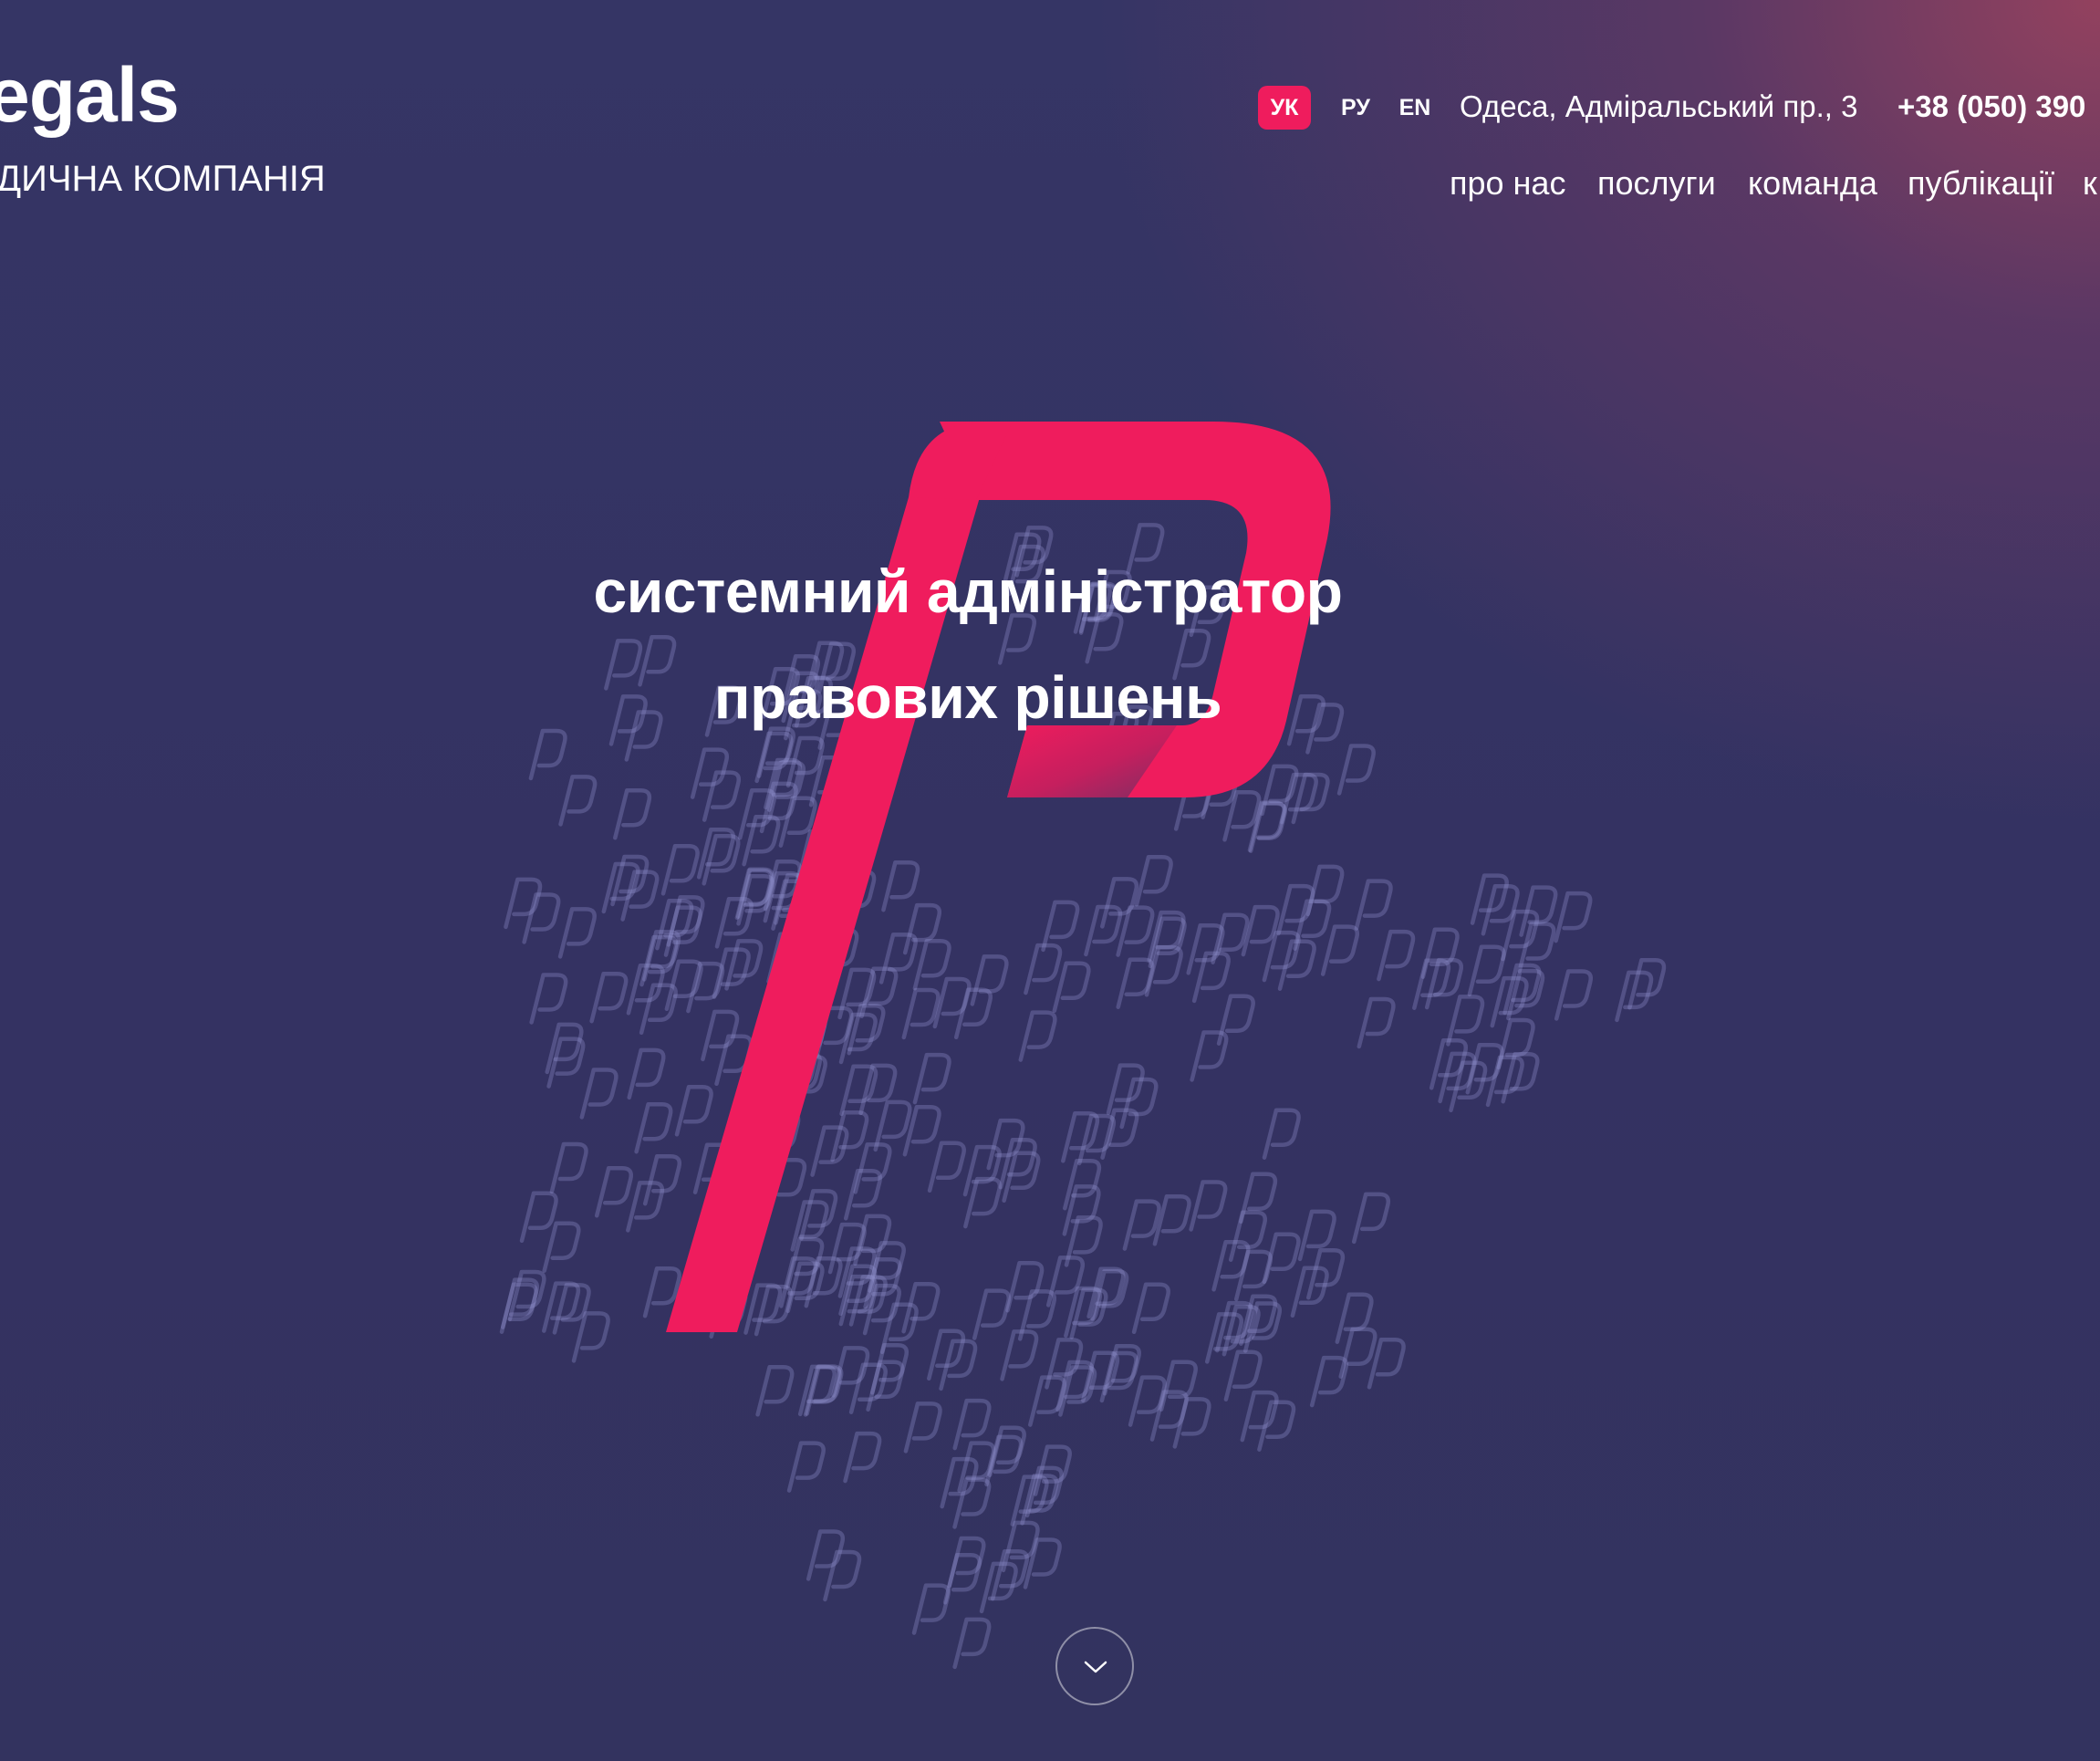 This screenshot has height=1761, width=2100. Describe the element at coordinates (1659, 106) in the screenshot. I see `office-address: Одеса, Адміральський пр., 3` at that location.